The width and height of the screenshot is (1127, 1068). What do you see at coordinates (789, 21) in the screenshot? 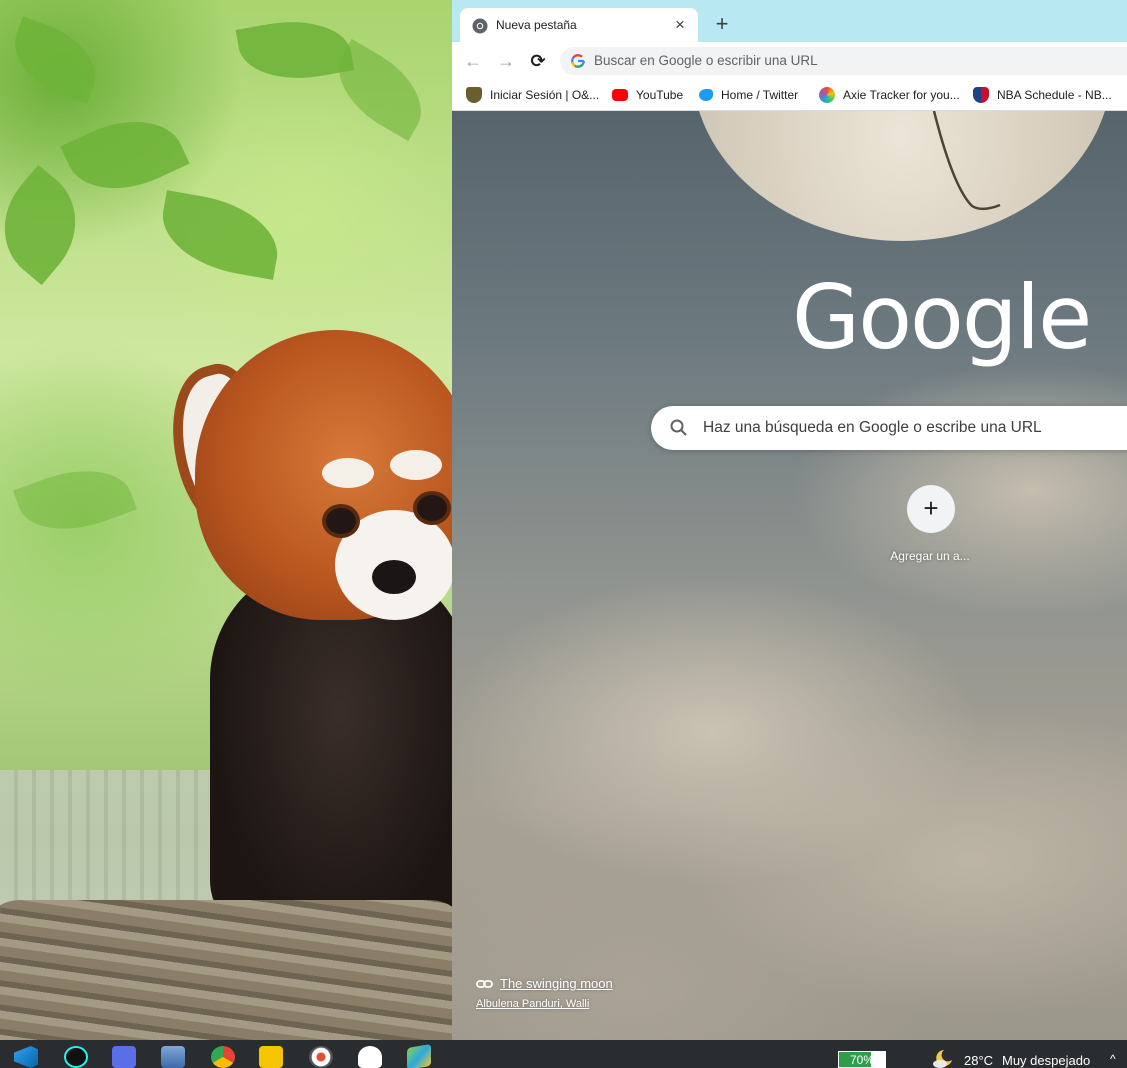
I see `tab-strip: Nueva pestaña × +` at bounding box center [789, 21].